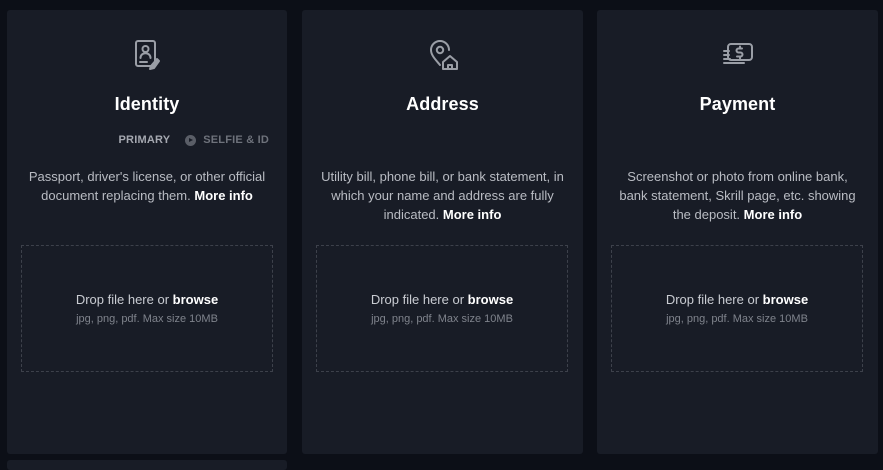 This screenshot has height=470, width=883. I want to click on tab-selfie-id: SELFIE & ID, so click(219, 140).